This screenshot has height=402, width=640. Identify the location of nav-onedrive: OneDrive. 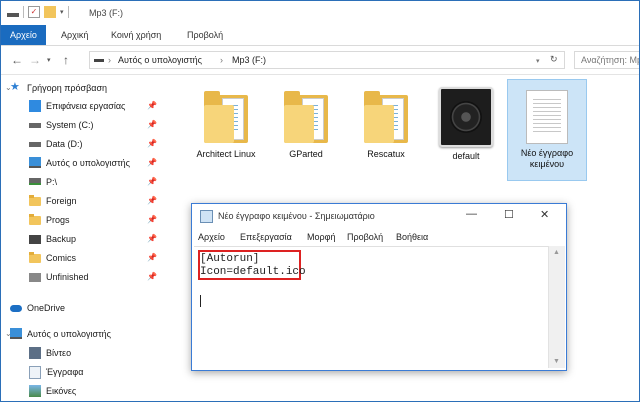
(86, 308).